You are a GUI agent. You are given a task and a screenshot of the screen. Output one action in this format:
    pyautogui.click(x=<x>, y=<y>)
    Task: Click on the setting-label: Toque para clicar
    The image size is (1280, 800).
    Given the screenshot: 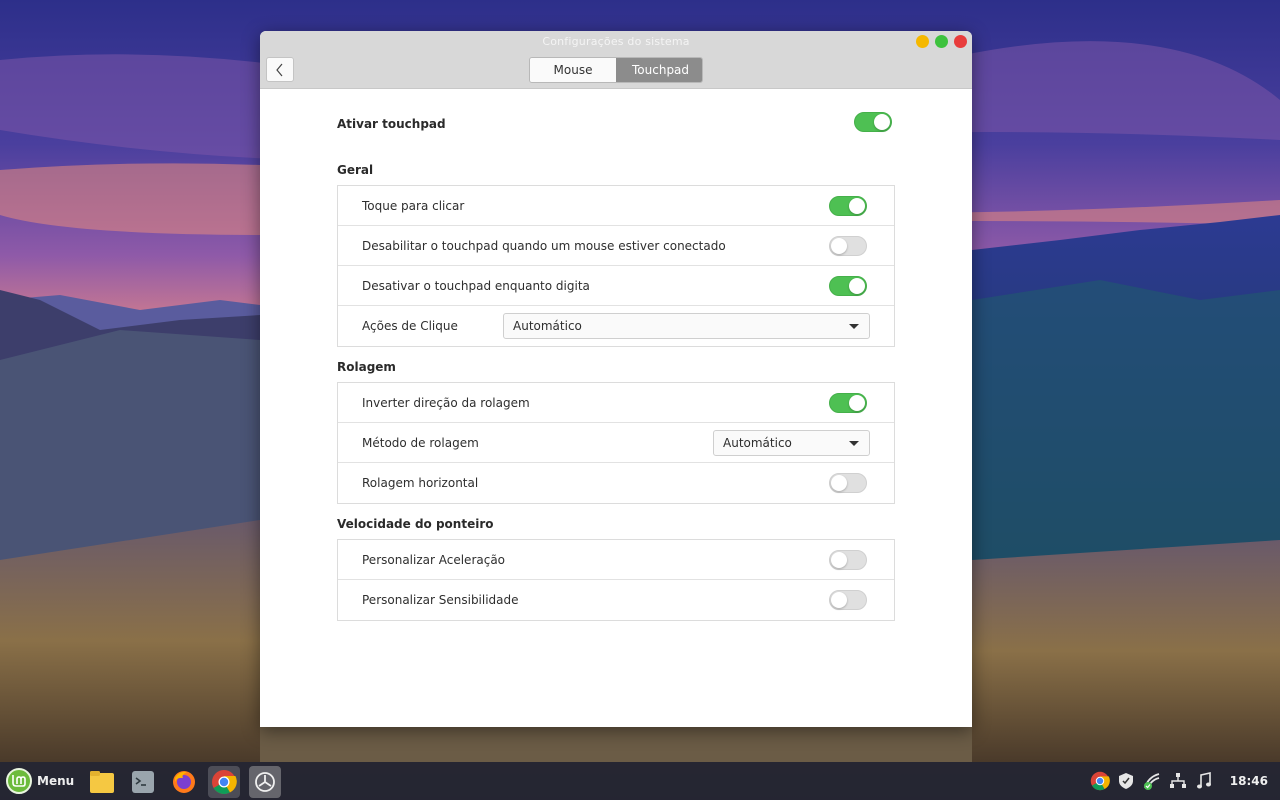 What is the action you would take?
    pyautogui.click(x=413, y=205)
    